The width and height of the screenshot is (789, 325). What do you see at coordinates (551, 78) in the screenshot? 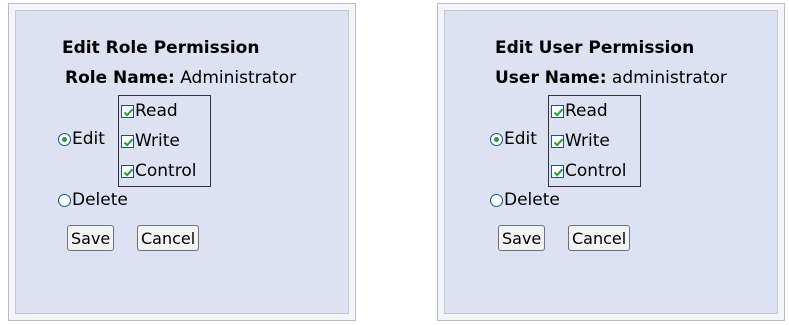
I see `user-name-label: User Name:` at bounding box center [551, 78].